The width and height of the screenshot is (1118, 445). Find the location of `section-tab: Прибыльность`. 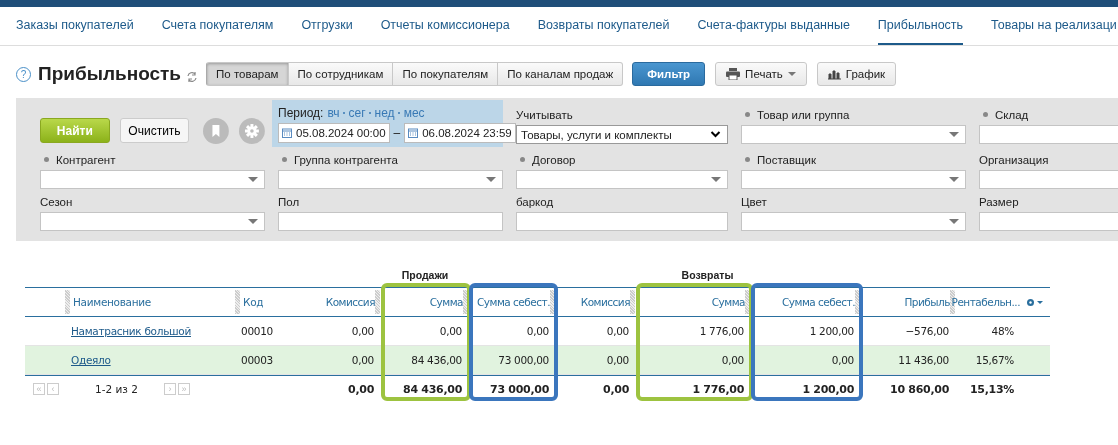

section-tab: Прибыльность is located at coordinates (920, 26).